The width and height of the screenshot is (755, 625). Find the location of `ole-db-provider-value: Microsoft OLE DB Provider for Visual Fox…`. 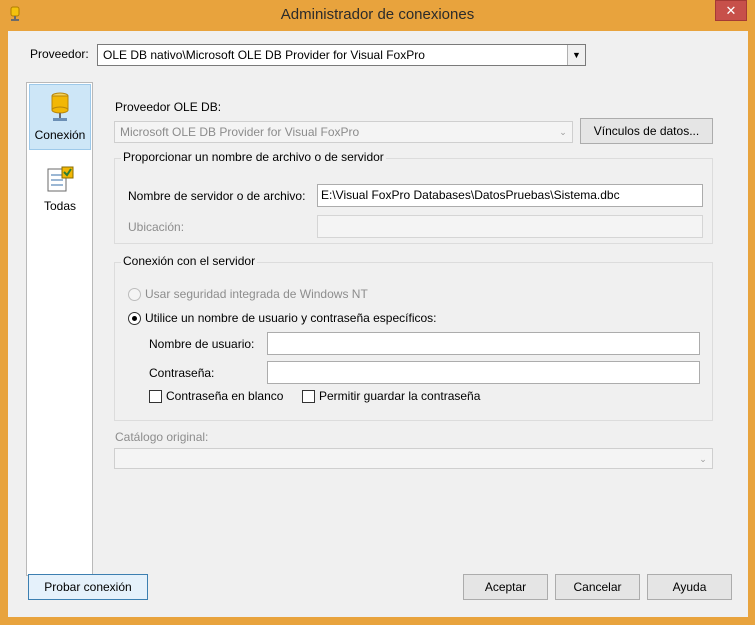

ole-db-provider-value: Microsoft OLE DB Provider for Visual Fox… is located at coordinates (240, 132).